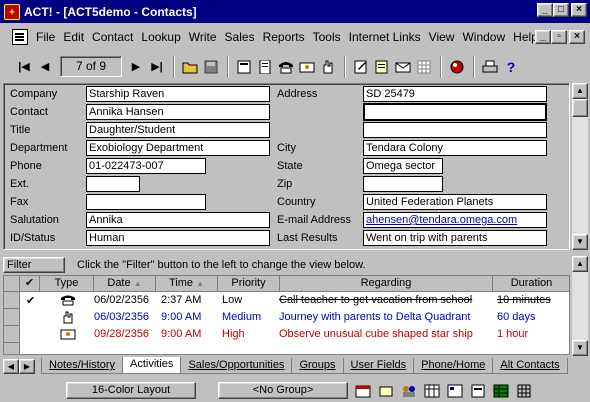 The image size is (590, 402). I want to click on menu-internet-links: Internet Links, so click(385, 37).